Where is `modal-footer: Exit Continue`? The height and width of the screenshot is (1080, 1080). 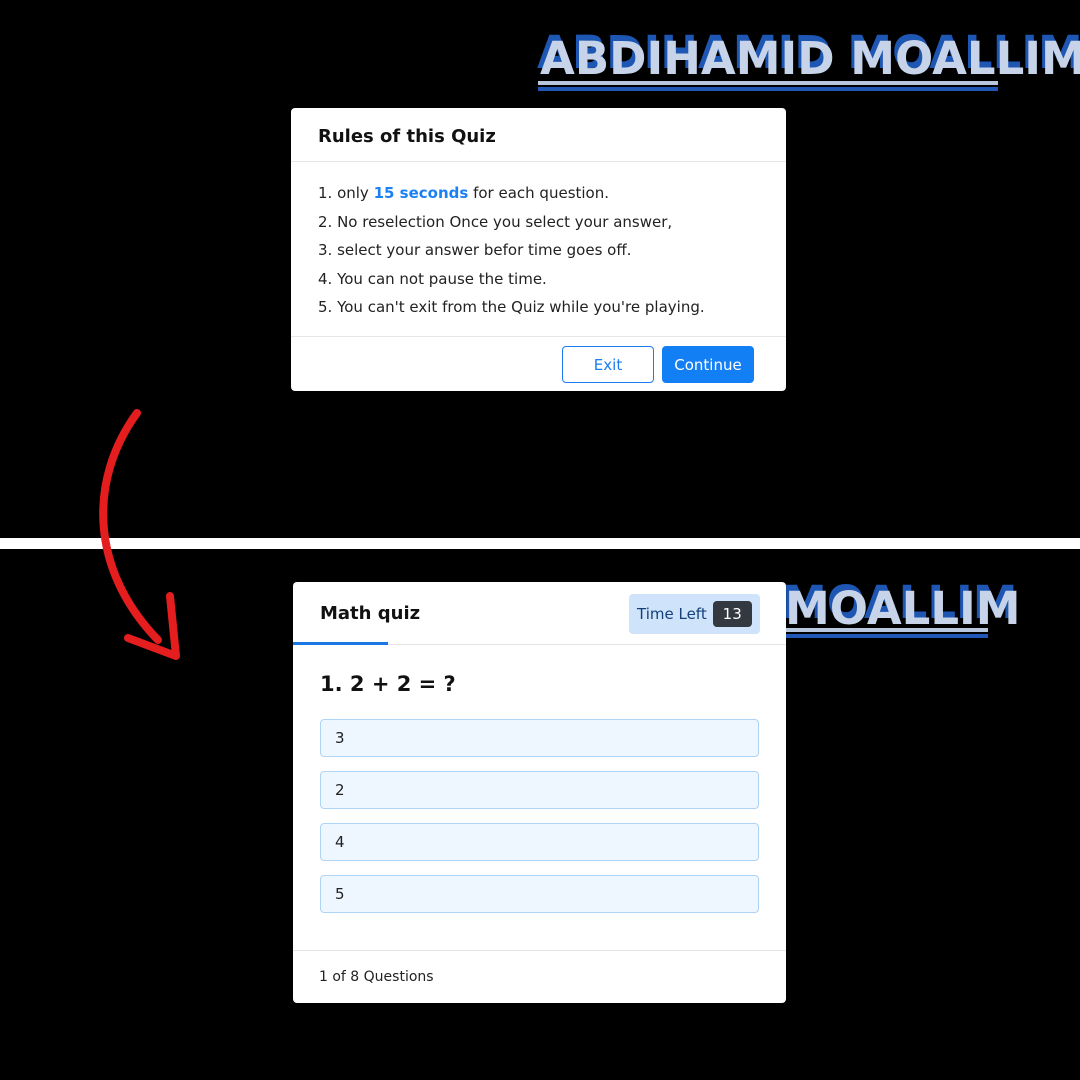 modal-footer: Exit Continue is located at coordinates (538, 364).